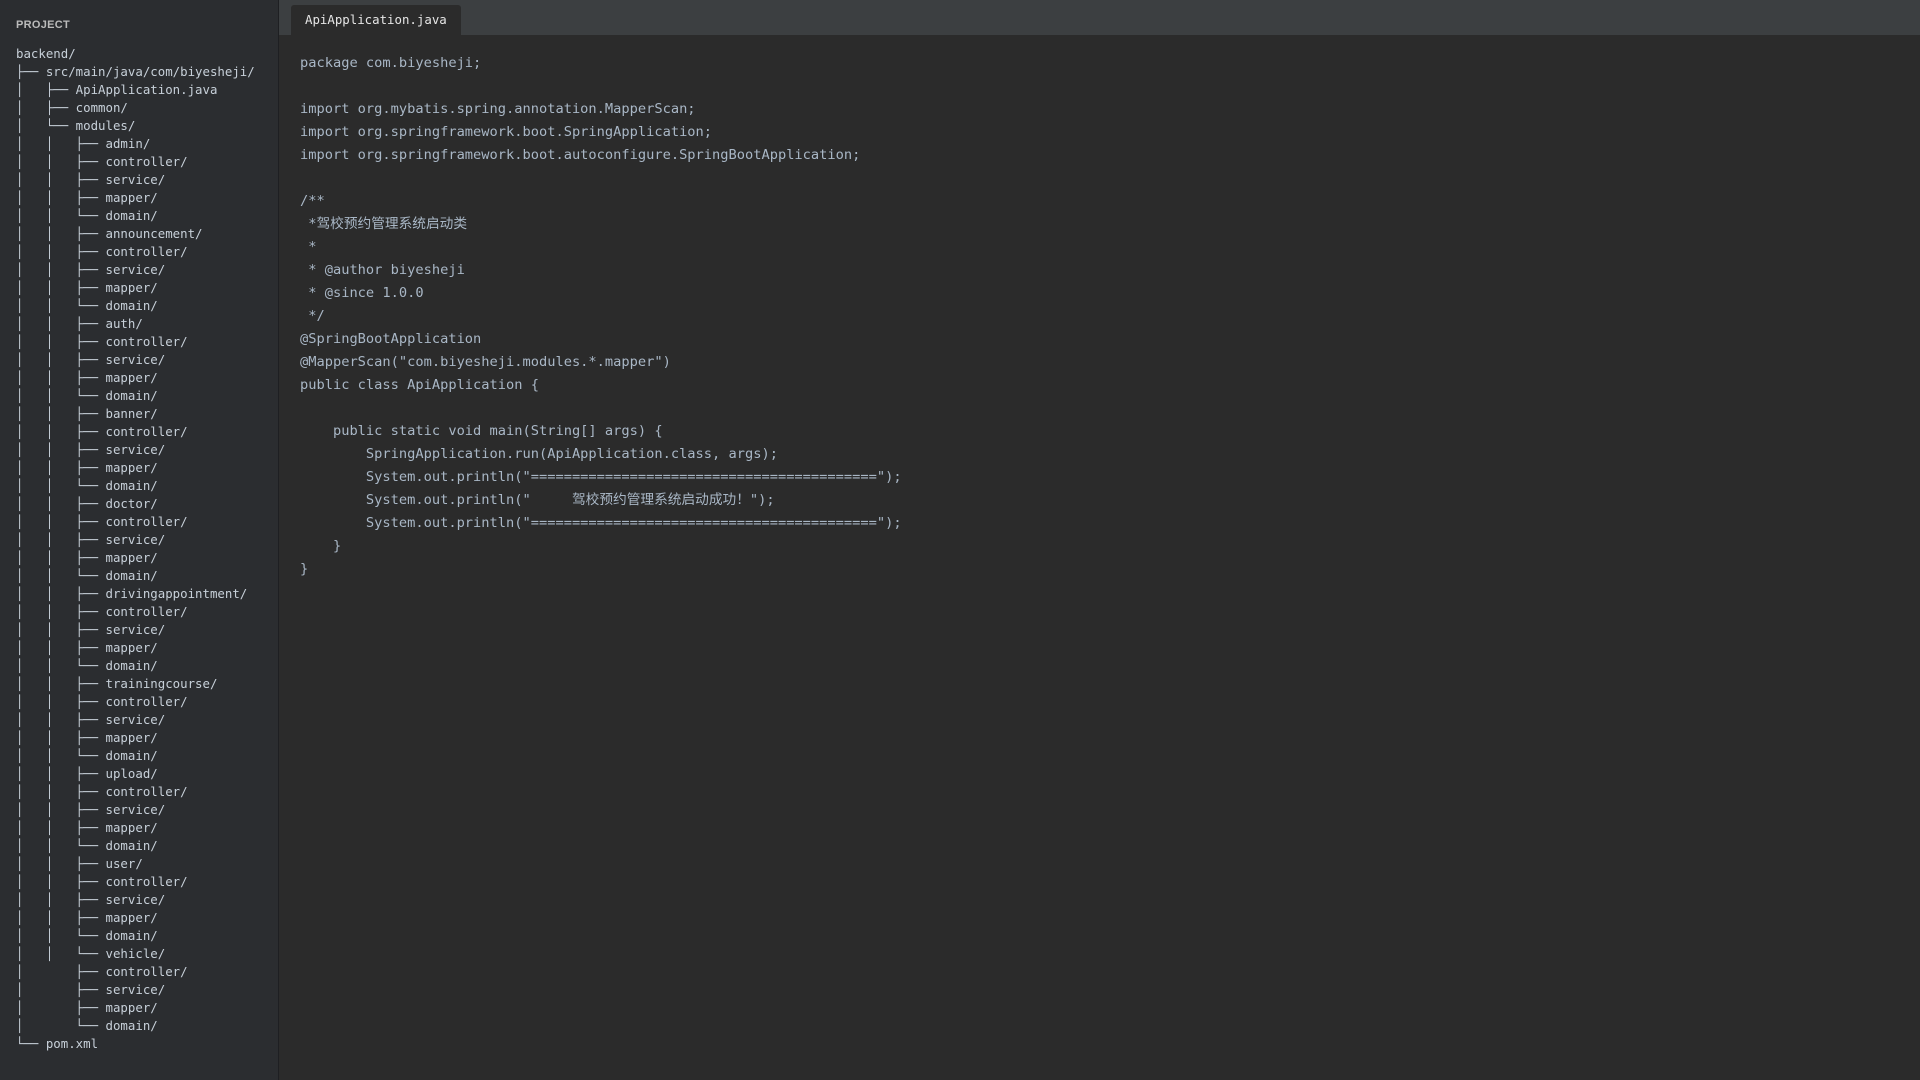 This screenshot has height=1080, width=1920. What do you see at coordinates (391, 339) in the screenshot?
I see `code-line: @SpringBootApplication` at bounding box center [391, 339].